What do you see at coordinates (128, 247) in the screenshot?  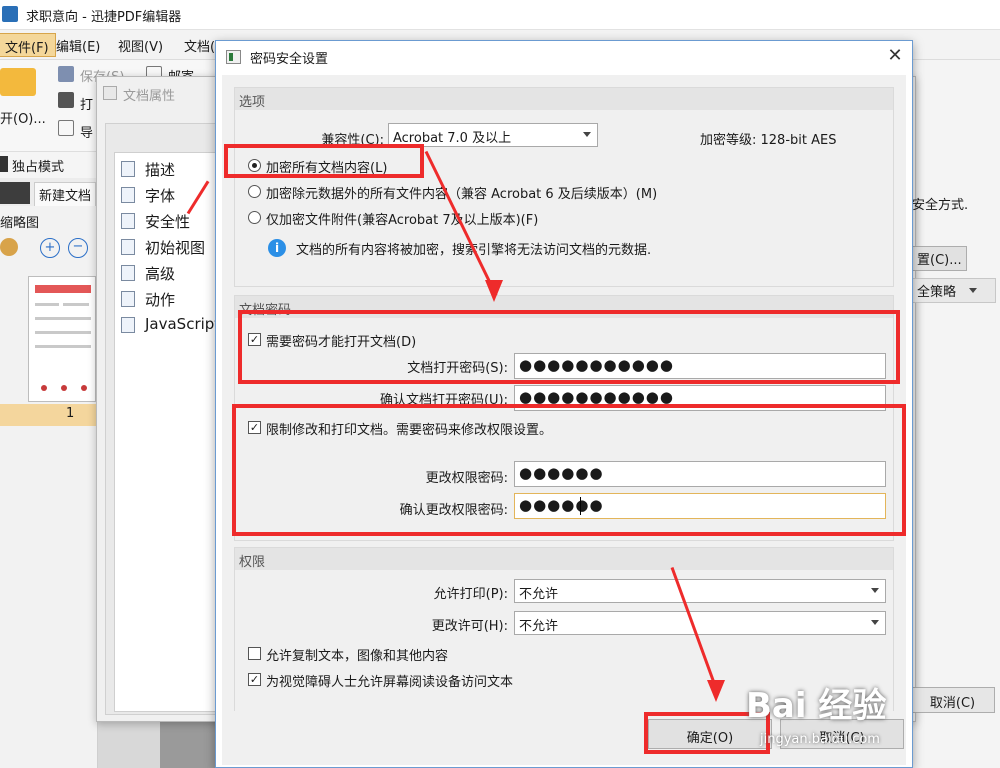 I see `view-icon` at bounding box center [128, 247].